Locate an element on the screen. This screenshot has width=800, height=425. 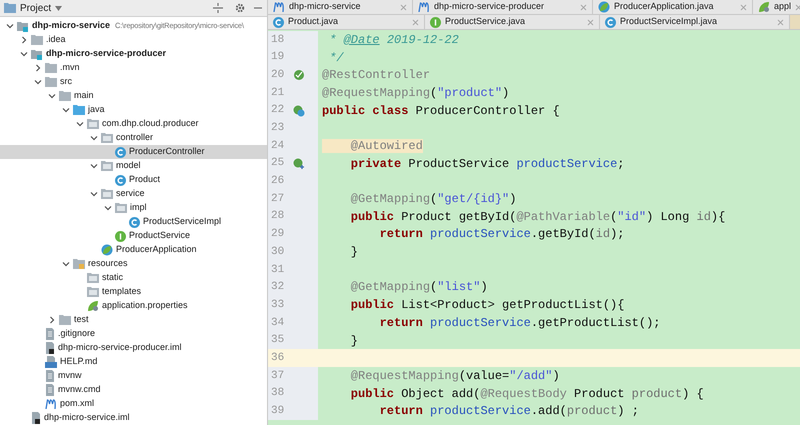
tree-item-label: service is located at coordinates (130, 193).